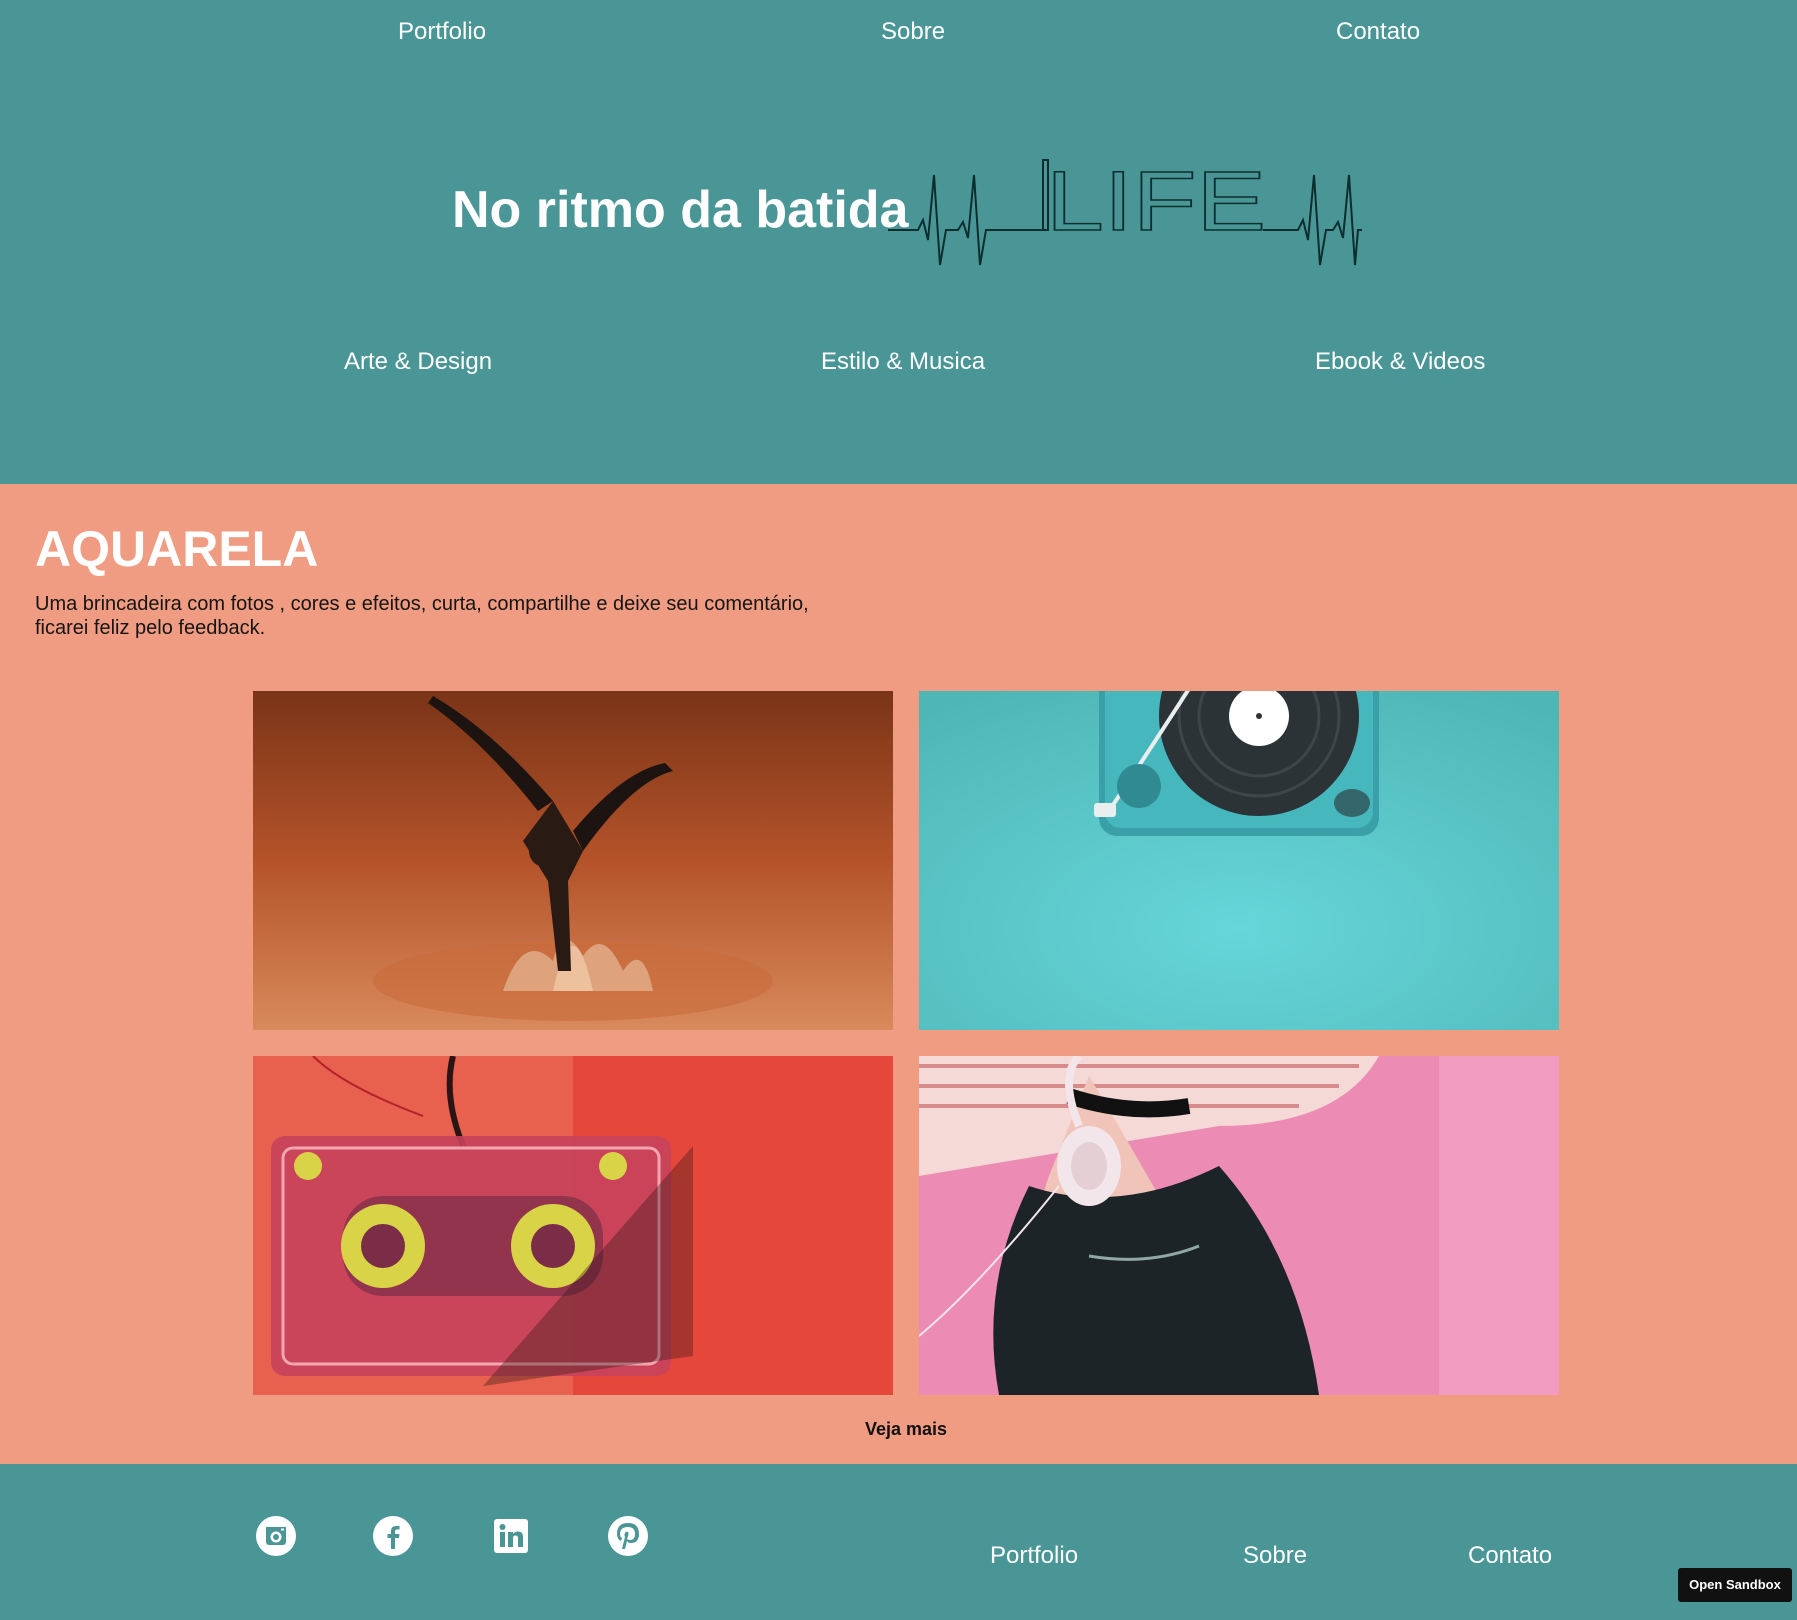 The image size is (1797, 1620). Describe the element at coordinates (1400, 362) in the screenshot. I see `category-ebook-videos: Ebook & Videos` at that location.